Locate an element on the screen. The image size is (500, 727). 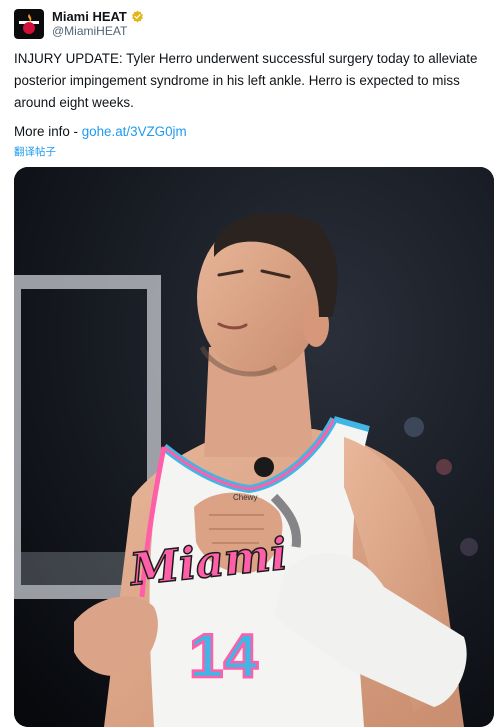
jersey-sponsor-patch: Chewy is located at coordinates (245, 497).